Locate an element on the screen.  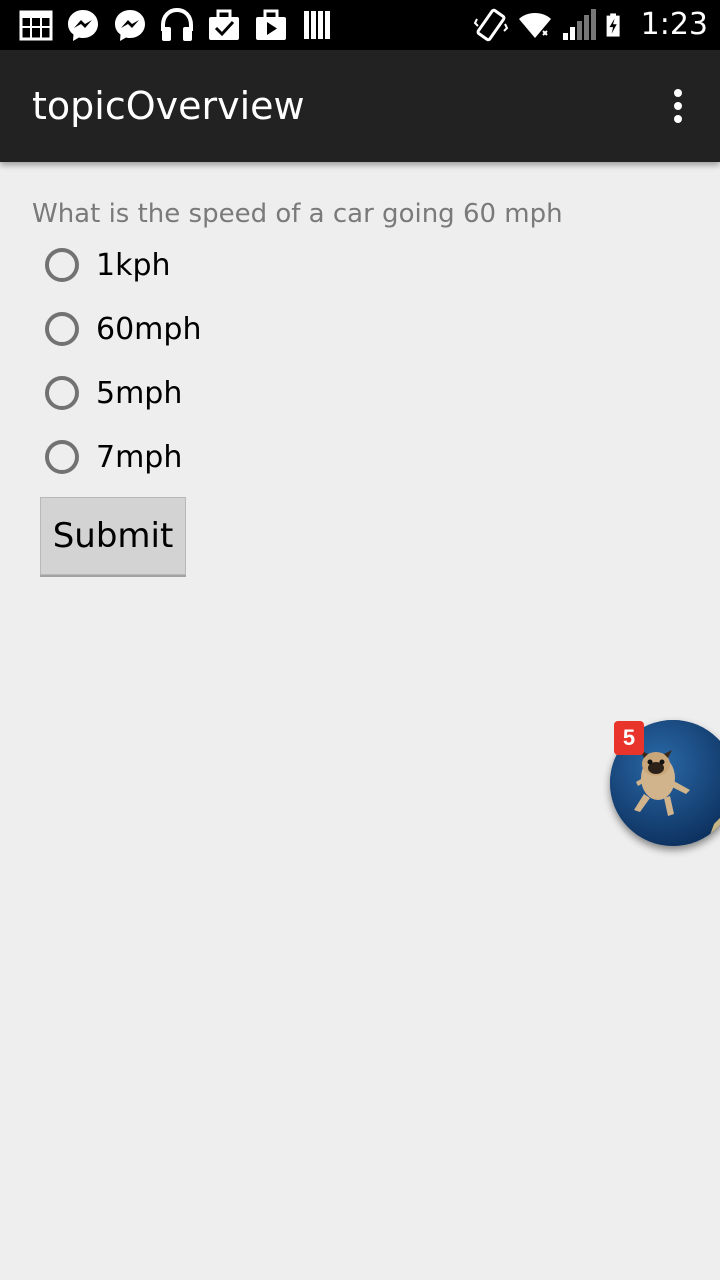
notification-badge: 5 is located at coordinates (629, 738).